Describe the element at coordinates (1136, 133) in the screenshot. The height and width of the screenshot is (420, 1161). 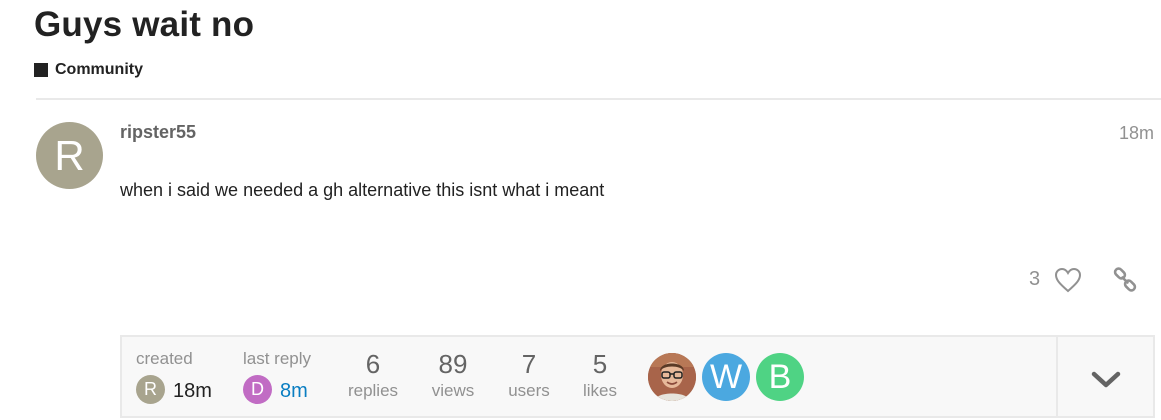
I see `post-age: 18m` at that location.